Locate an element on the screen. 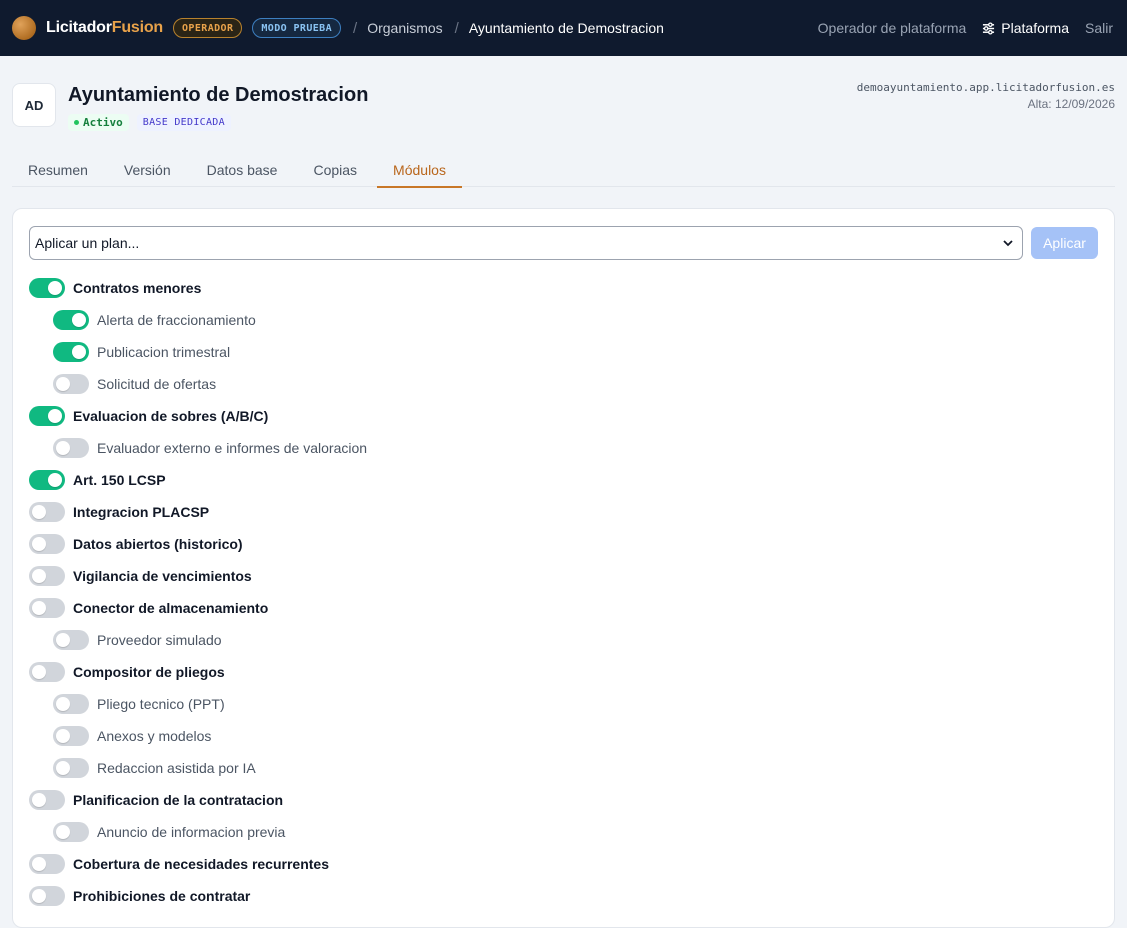  chevron-down-icon is located at coordinates (1008, 243).